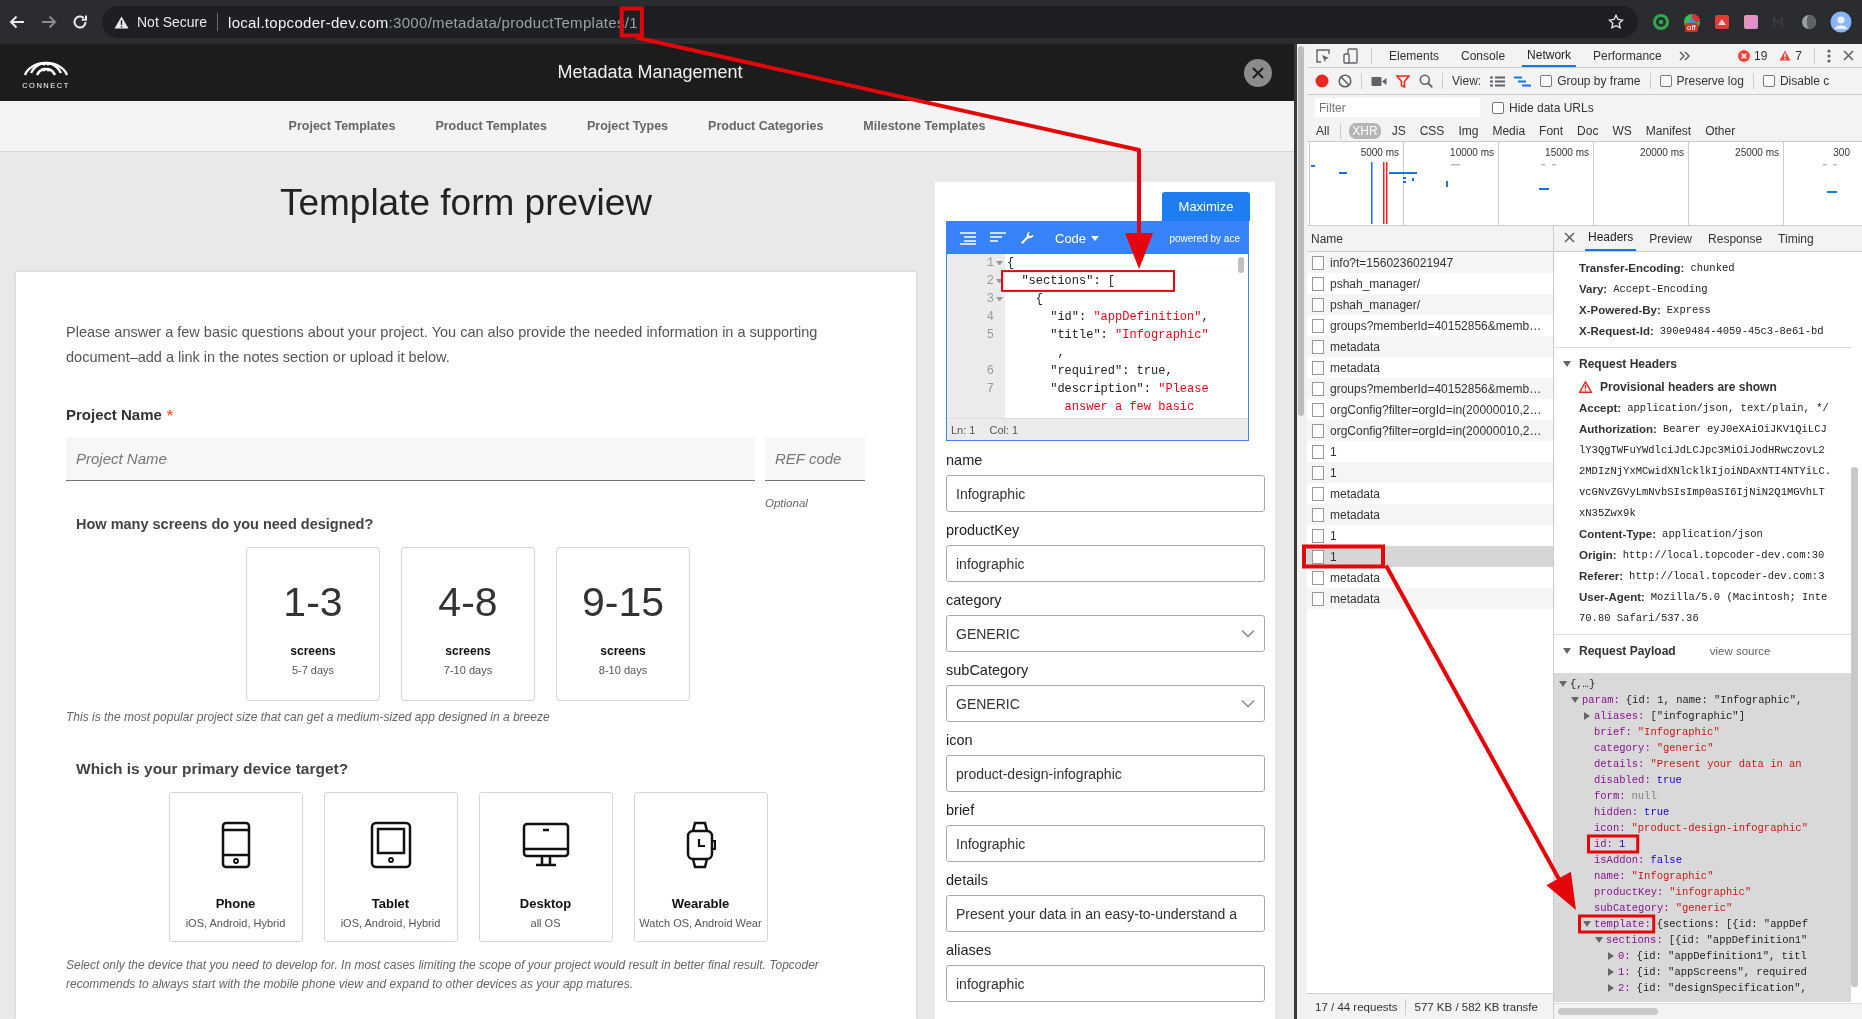  Describe the element at coordinates (1622, 130) in the screenshot. I see `type-filter-button: WS` at that location.